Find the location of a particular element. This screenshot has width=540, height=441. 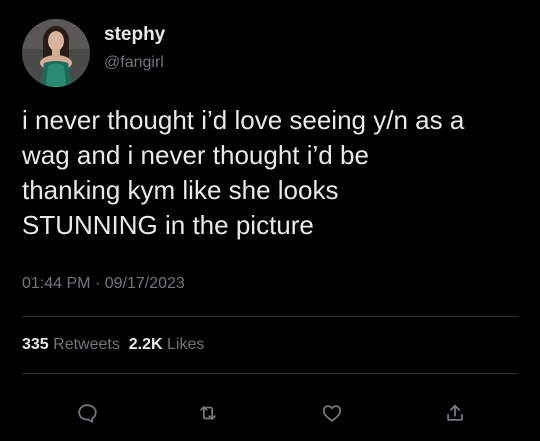

like-button is located at coordinates (332, 413).